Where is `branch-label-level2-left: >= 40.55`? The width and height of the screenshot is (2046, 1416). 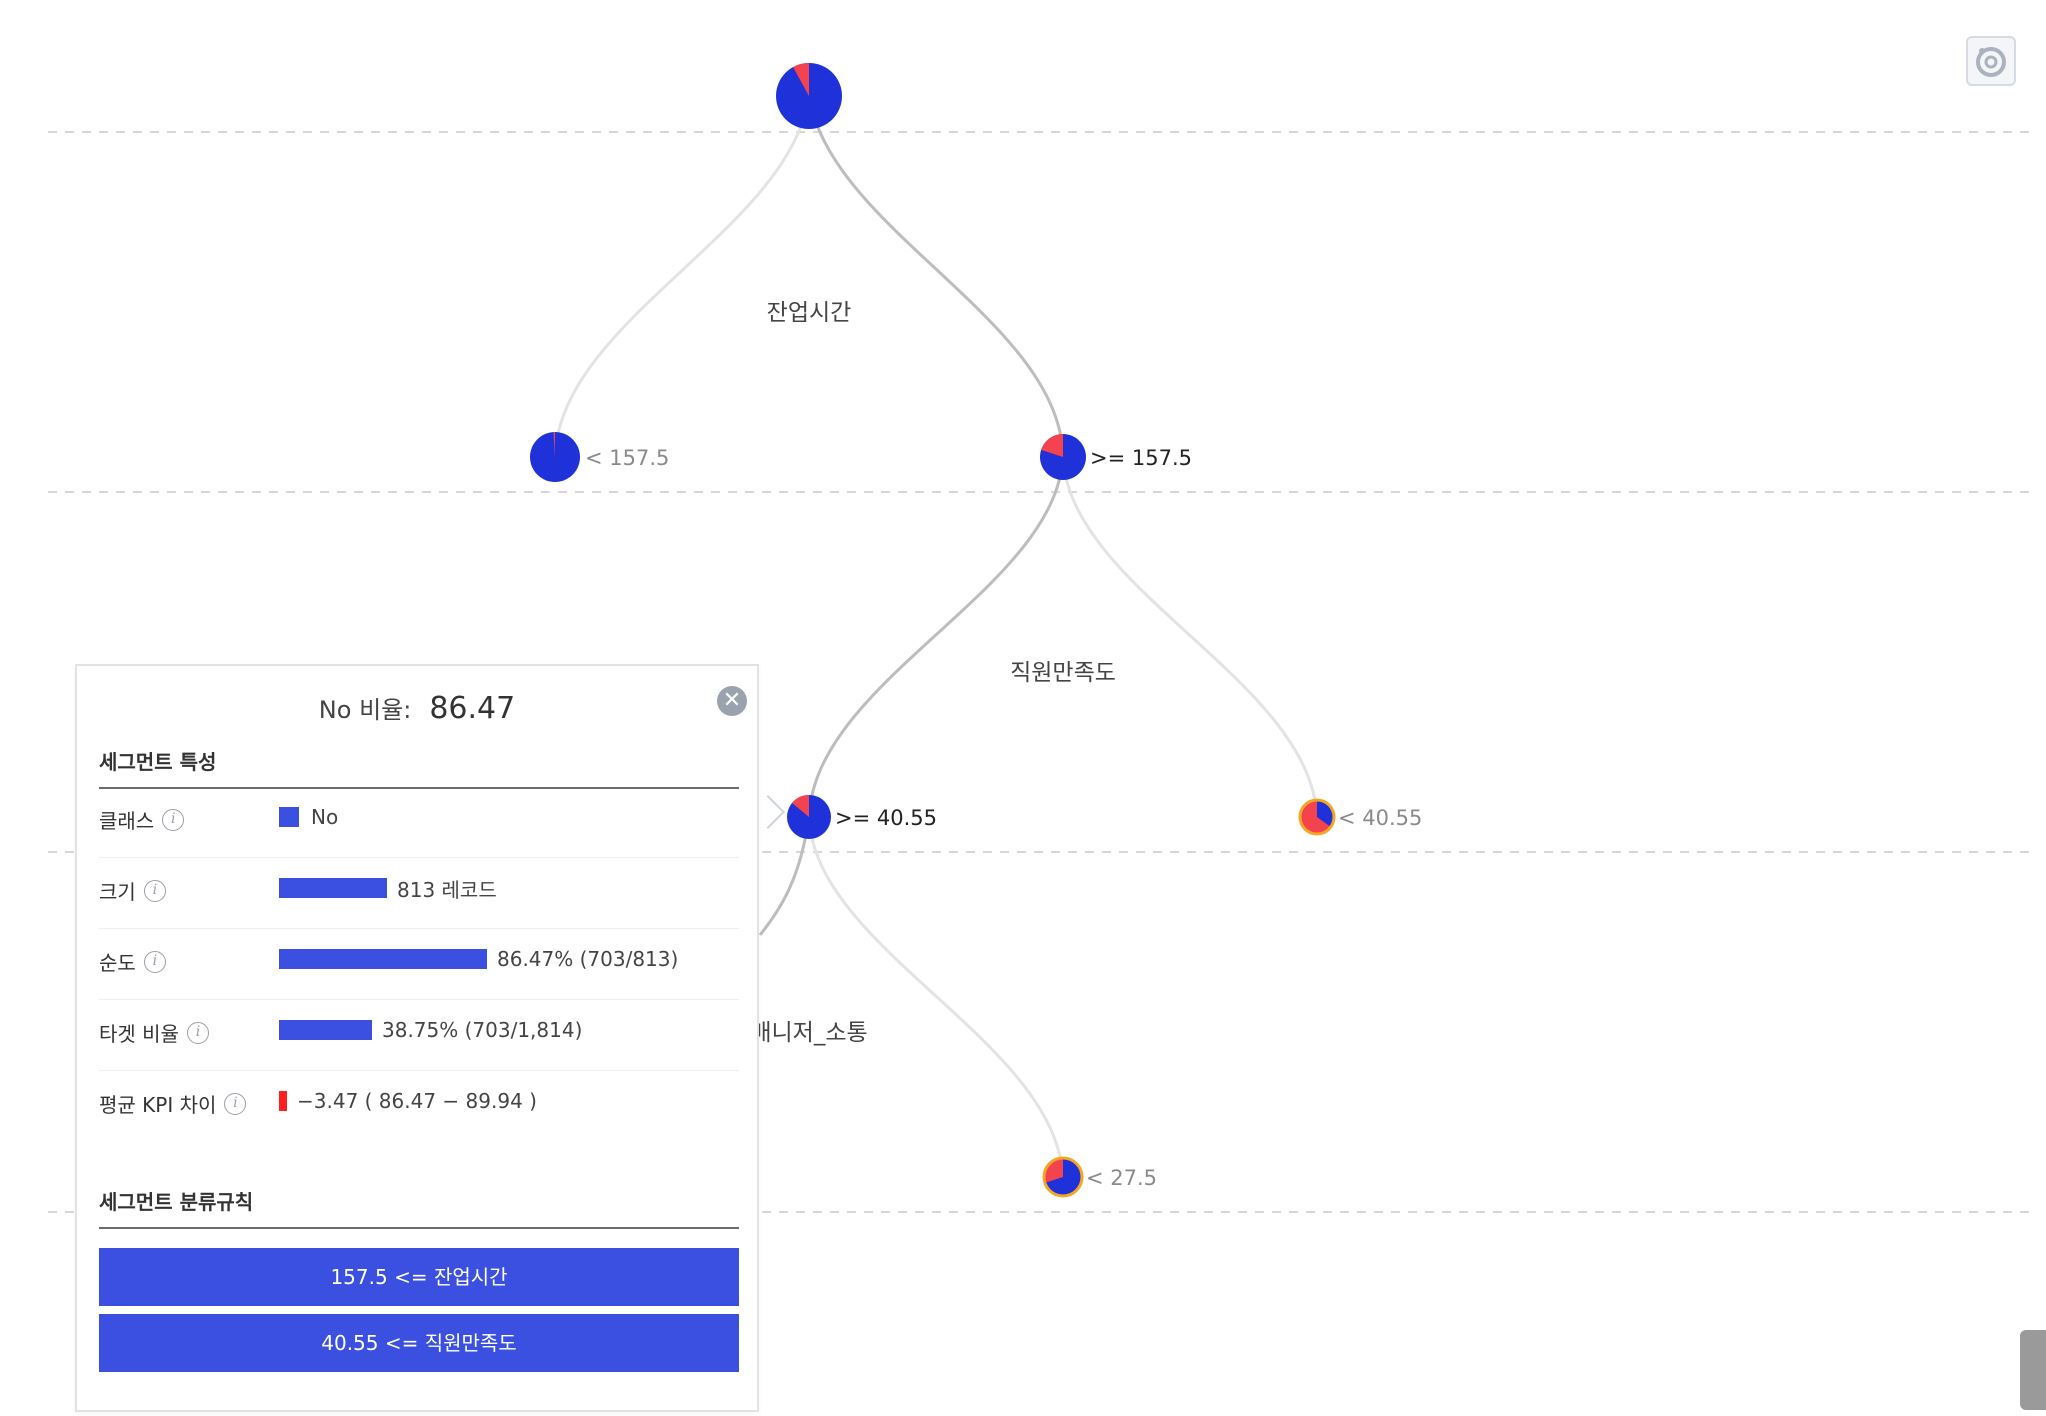 branch-label-level2-left: >= 40.55 is located at coordinates (886, 818).